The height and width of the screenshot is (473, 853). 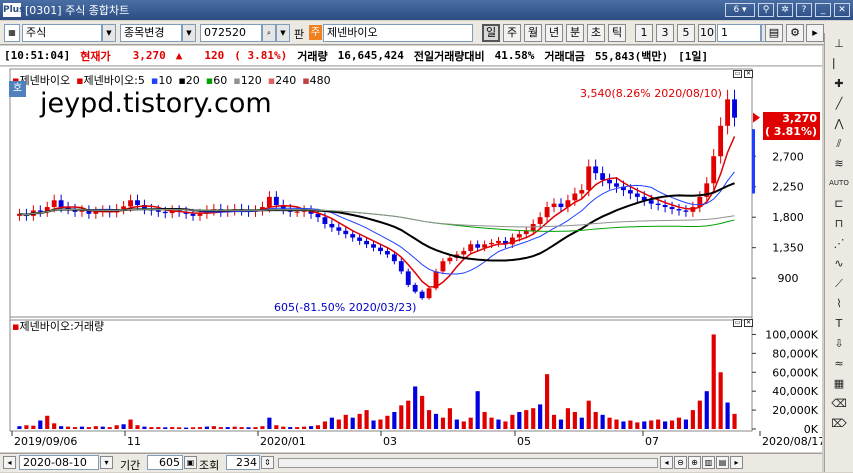 I want to click on ho-badge: 호, so click(x=17, y=89).